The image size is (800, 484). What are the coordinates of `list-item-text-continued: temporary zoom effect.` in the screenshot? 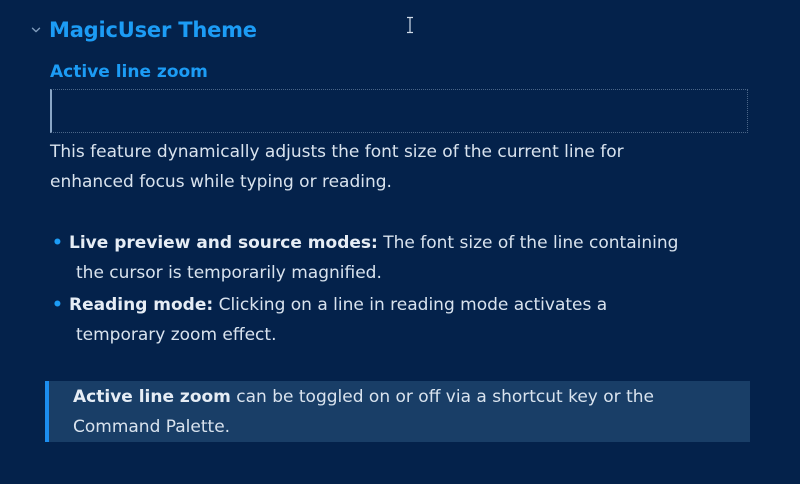 It's located at (176, 335).